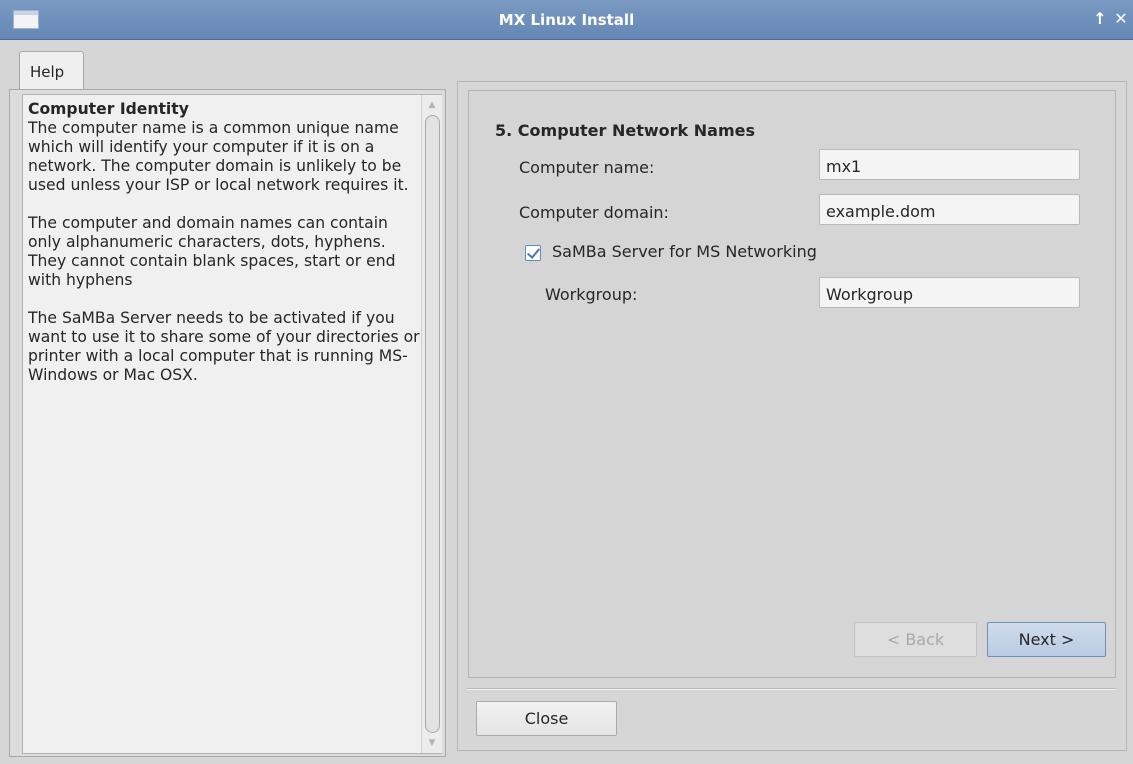 The height and width of the screenshot is (764, 1133). What do you see at coordinates (594, 212) in the screenshot?
I see `computer-domain-label: Computer domain:` at bounding box center [594, 212].